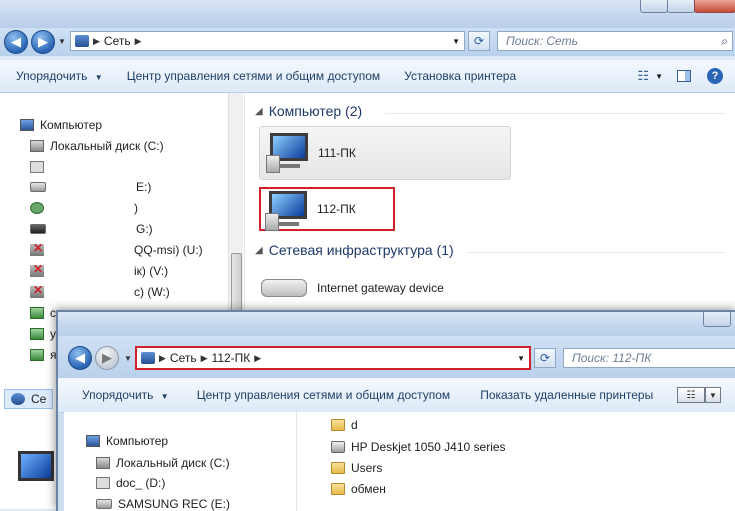  What do you see at coordinates (460, 76) in the screenshot?
I see `install-printer-button: Установка принтера` at bounding box center [460, 76].